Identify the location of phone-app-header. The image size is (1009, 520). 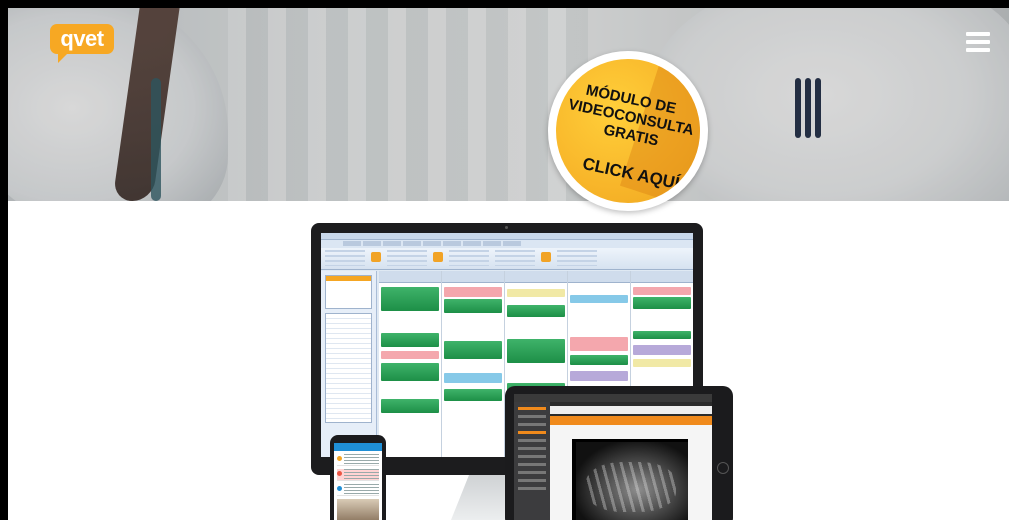
(358, 447).